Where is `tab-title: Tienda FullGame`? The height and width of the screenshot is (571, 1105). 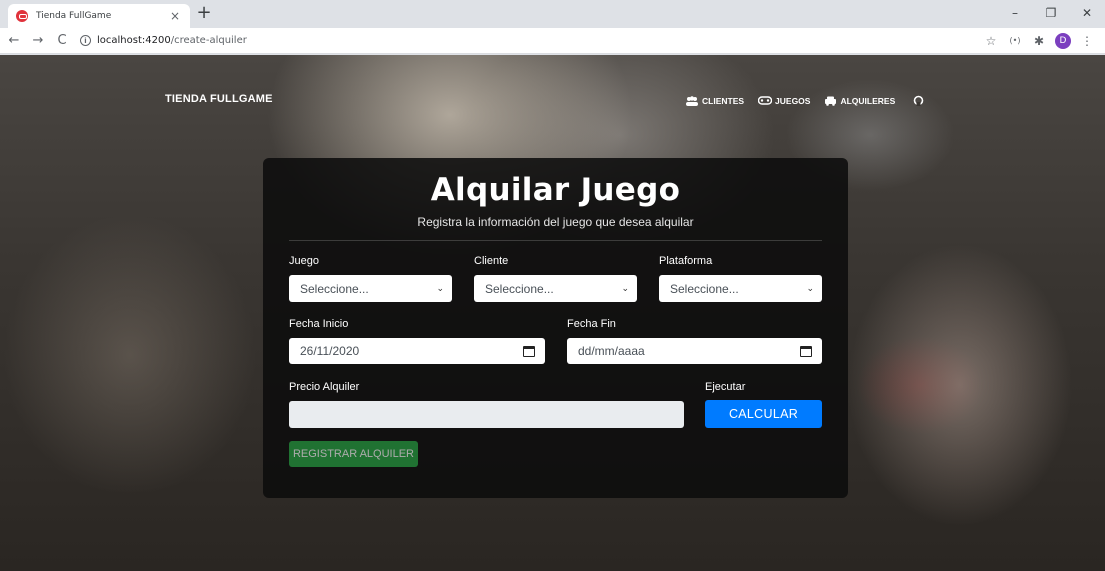 tab-title: Tienda FullGame is located at coordinates (74, 16).